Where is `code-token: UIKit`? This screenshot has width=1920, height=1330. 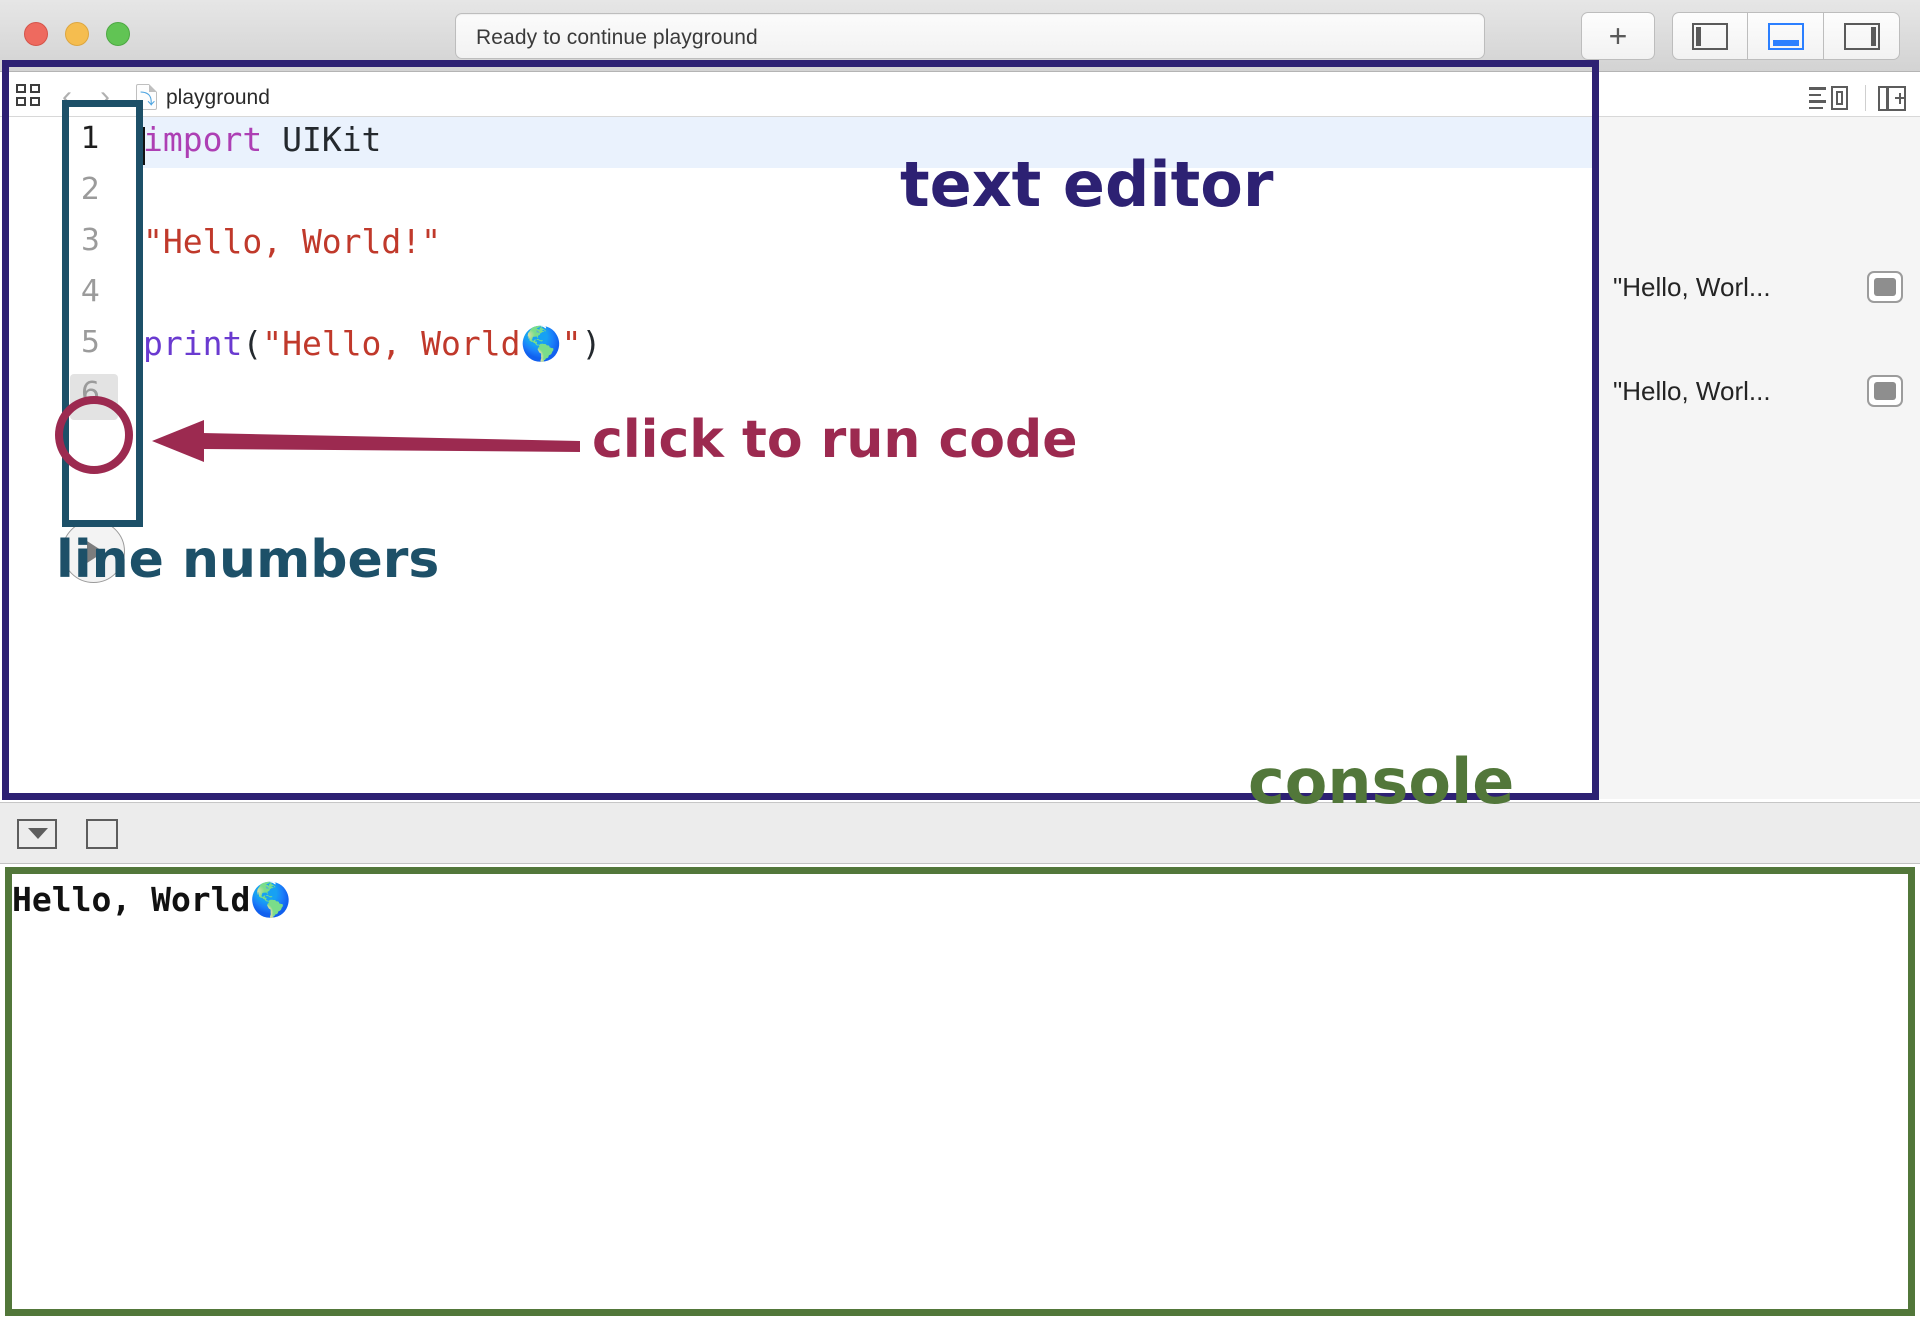 code-token: UIKit is located at coordinates (322, 139).